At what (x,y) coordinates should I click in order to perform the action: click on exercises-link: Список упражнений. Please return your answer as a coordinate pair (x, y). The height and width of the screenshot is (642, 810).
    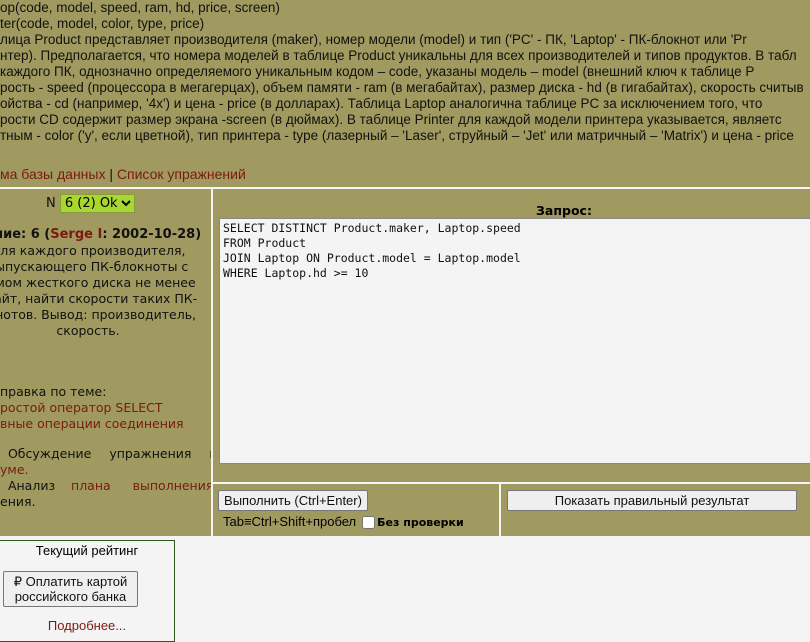
    Looking at the image, I should click on (181, 174).